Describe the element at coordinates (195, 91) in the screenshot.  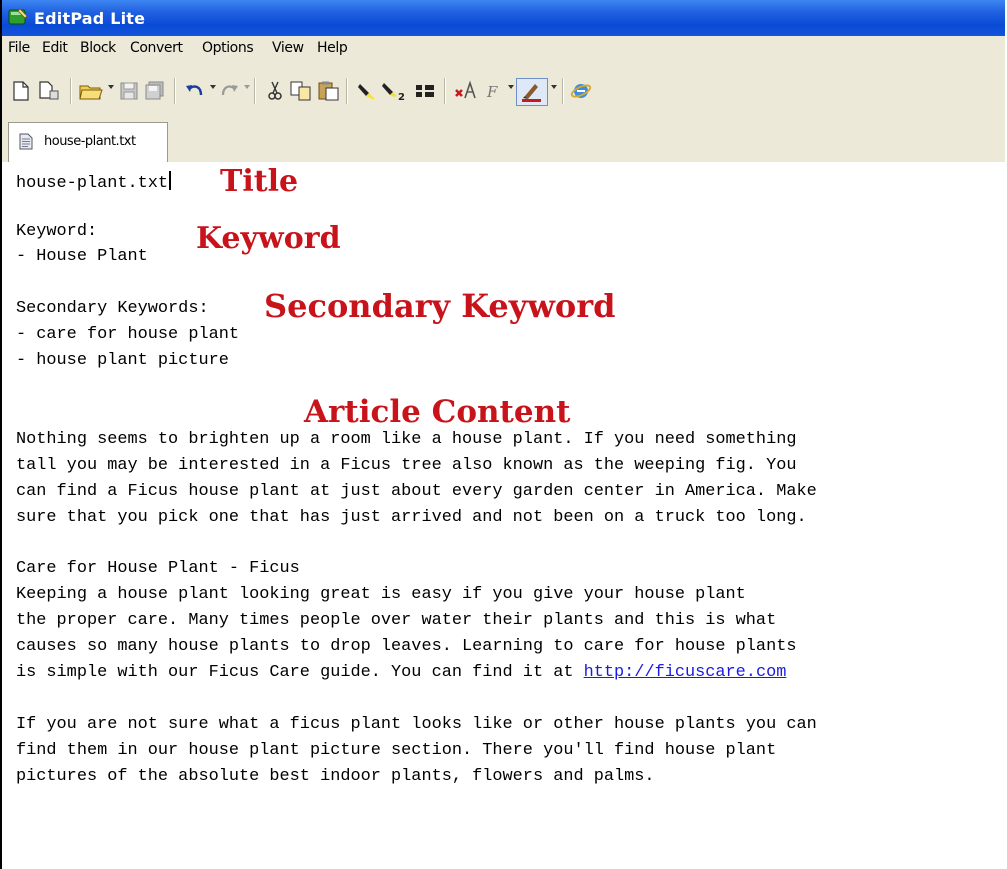
I see `undo-icon` at that location.